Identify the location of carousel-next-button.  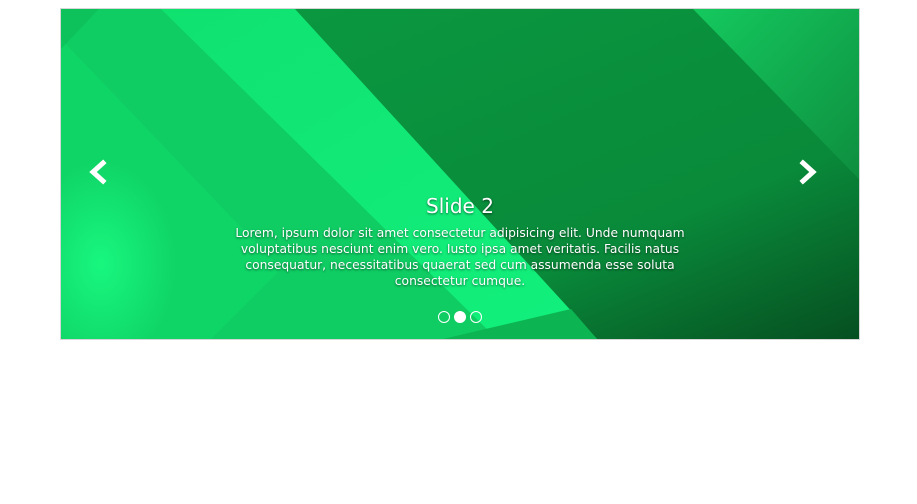
(809, 172).